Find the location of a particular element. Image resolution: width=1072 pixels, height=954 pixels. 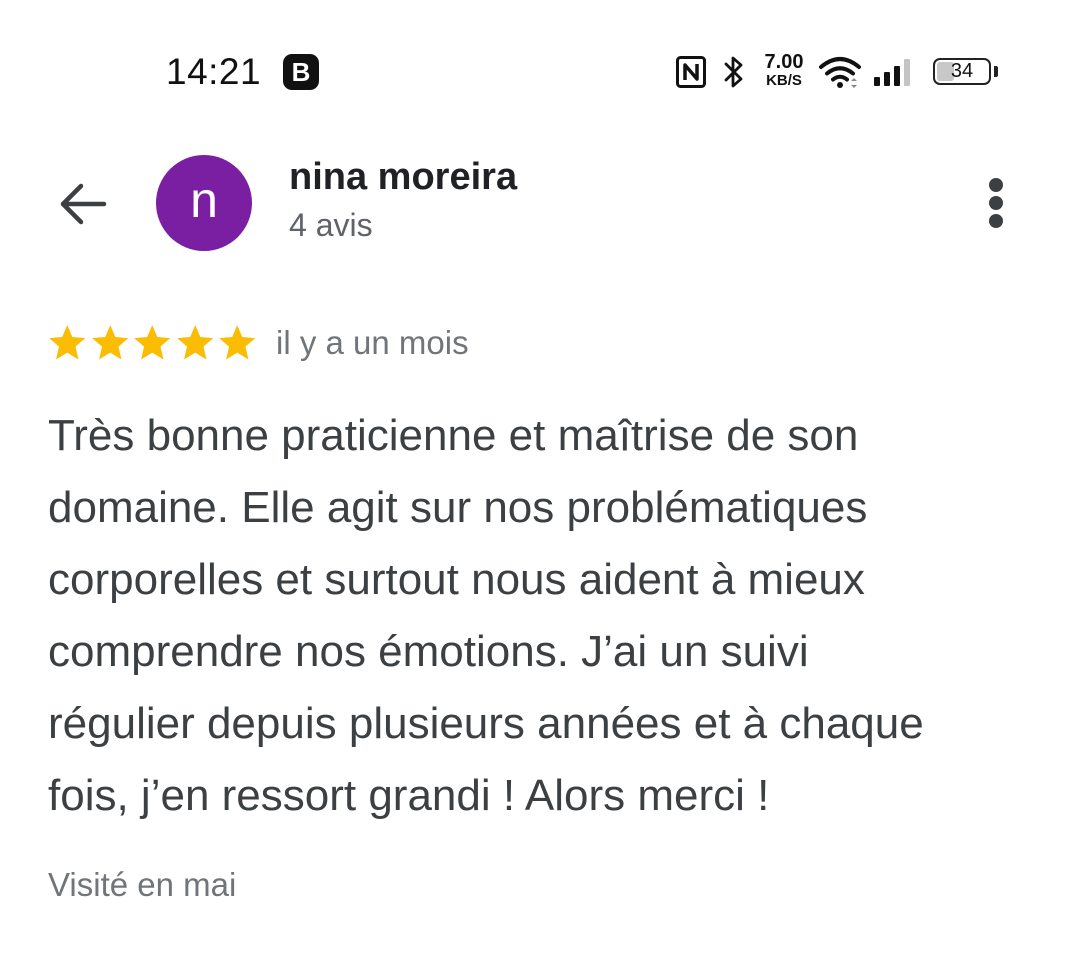

cellular-signal-icon is located at coordinates (892, 72).